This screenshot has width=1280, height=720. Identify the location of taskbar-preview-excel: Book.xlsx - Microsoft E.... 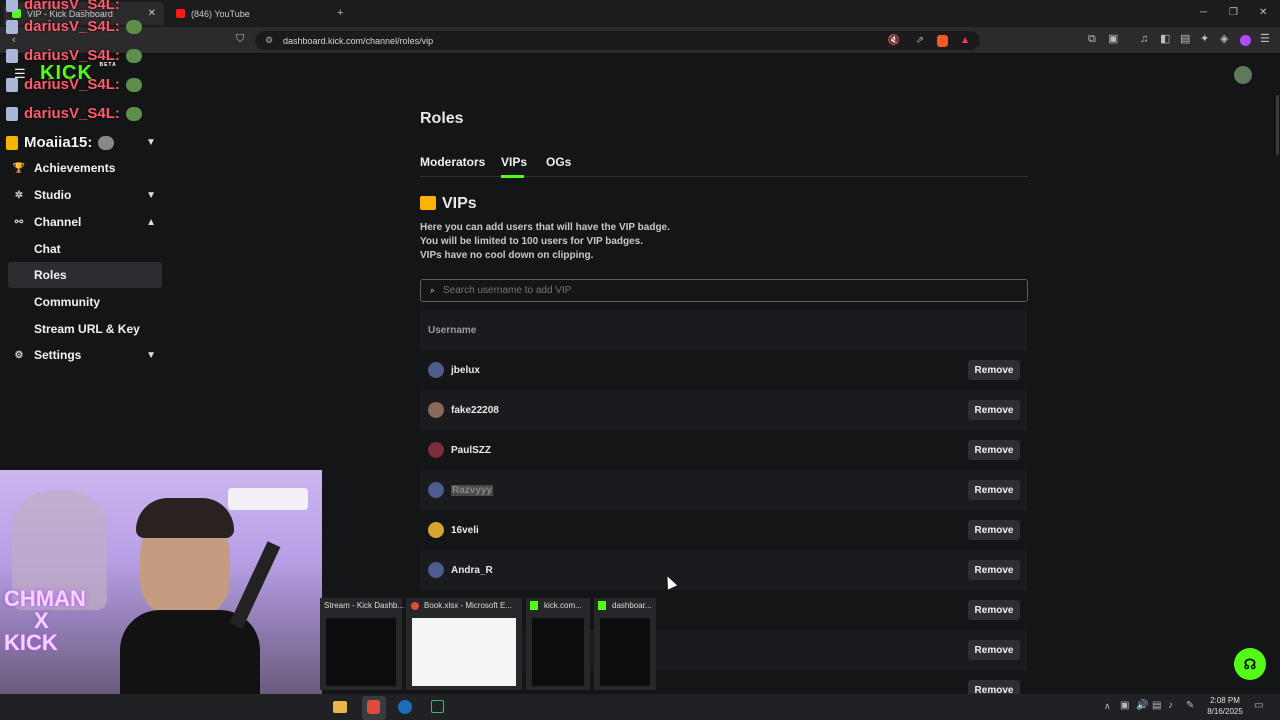
(464, 644).